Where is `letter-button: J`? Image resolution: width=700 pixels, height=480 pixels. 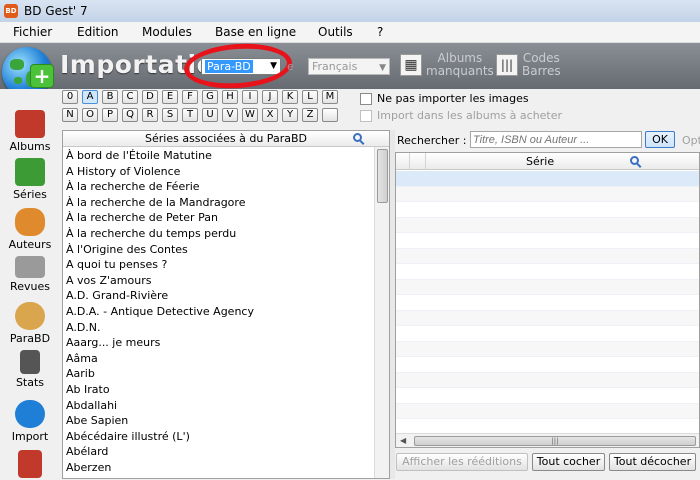 letter-button: J is located at coordinates (270, 97).